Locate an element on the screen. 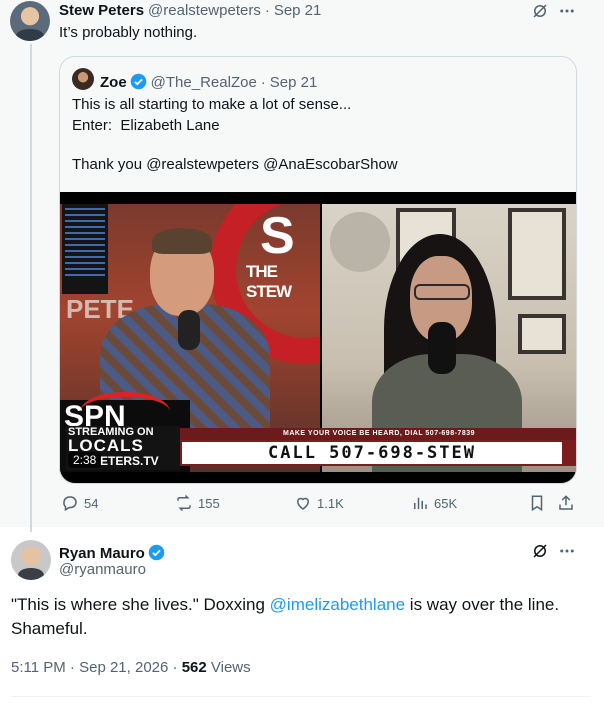  like-button: 1.1K is located at coordinates (319, 503).